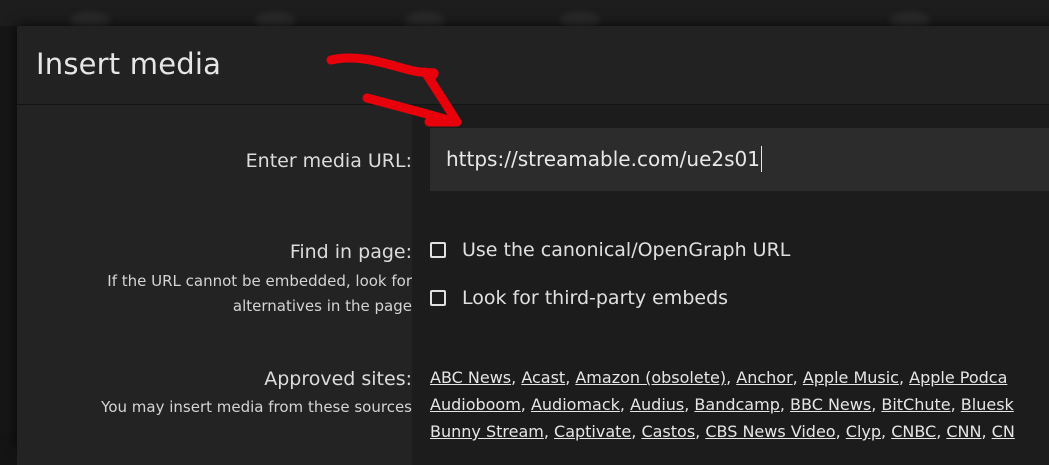  I want to click on find-in-page-hint-line2: alternatives in the page, so click(322, 306).